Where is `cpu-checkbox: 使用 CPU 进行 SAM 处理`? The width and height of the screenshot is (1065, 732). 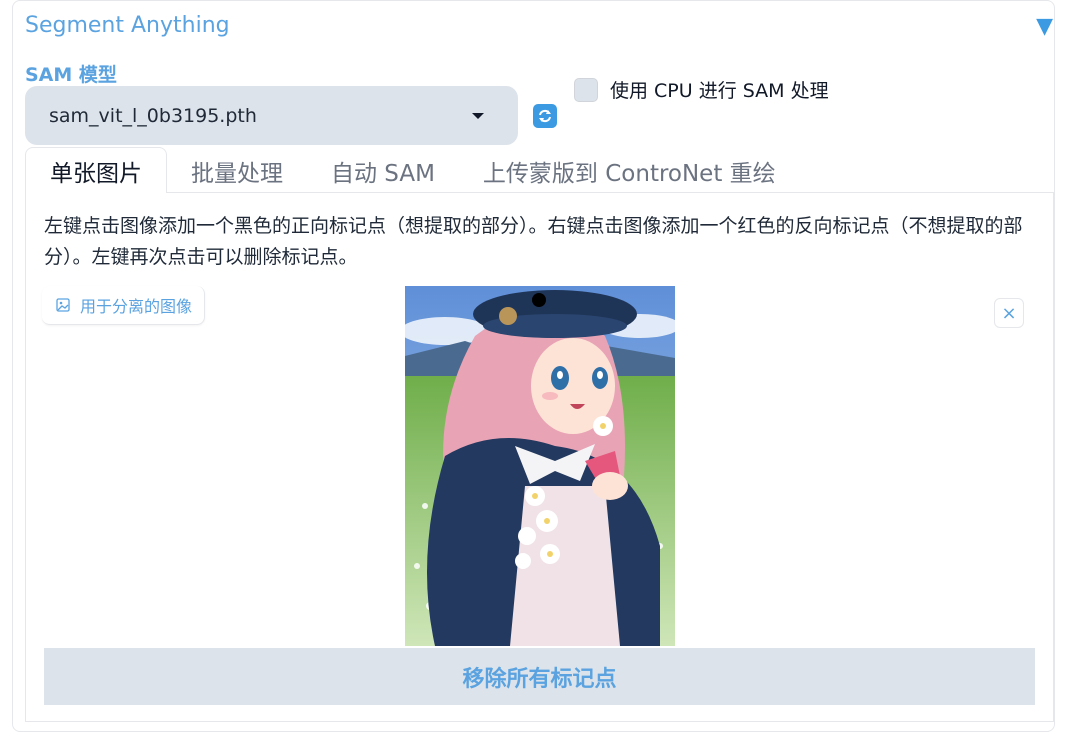 cpu-checkbox: 使用 CPU 进行 SAM 处理 is located at coordinates (701, 89).